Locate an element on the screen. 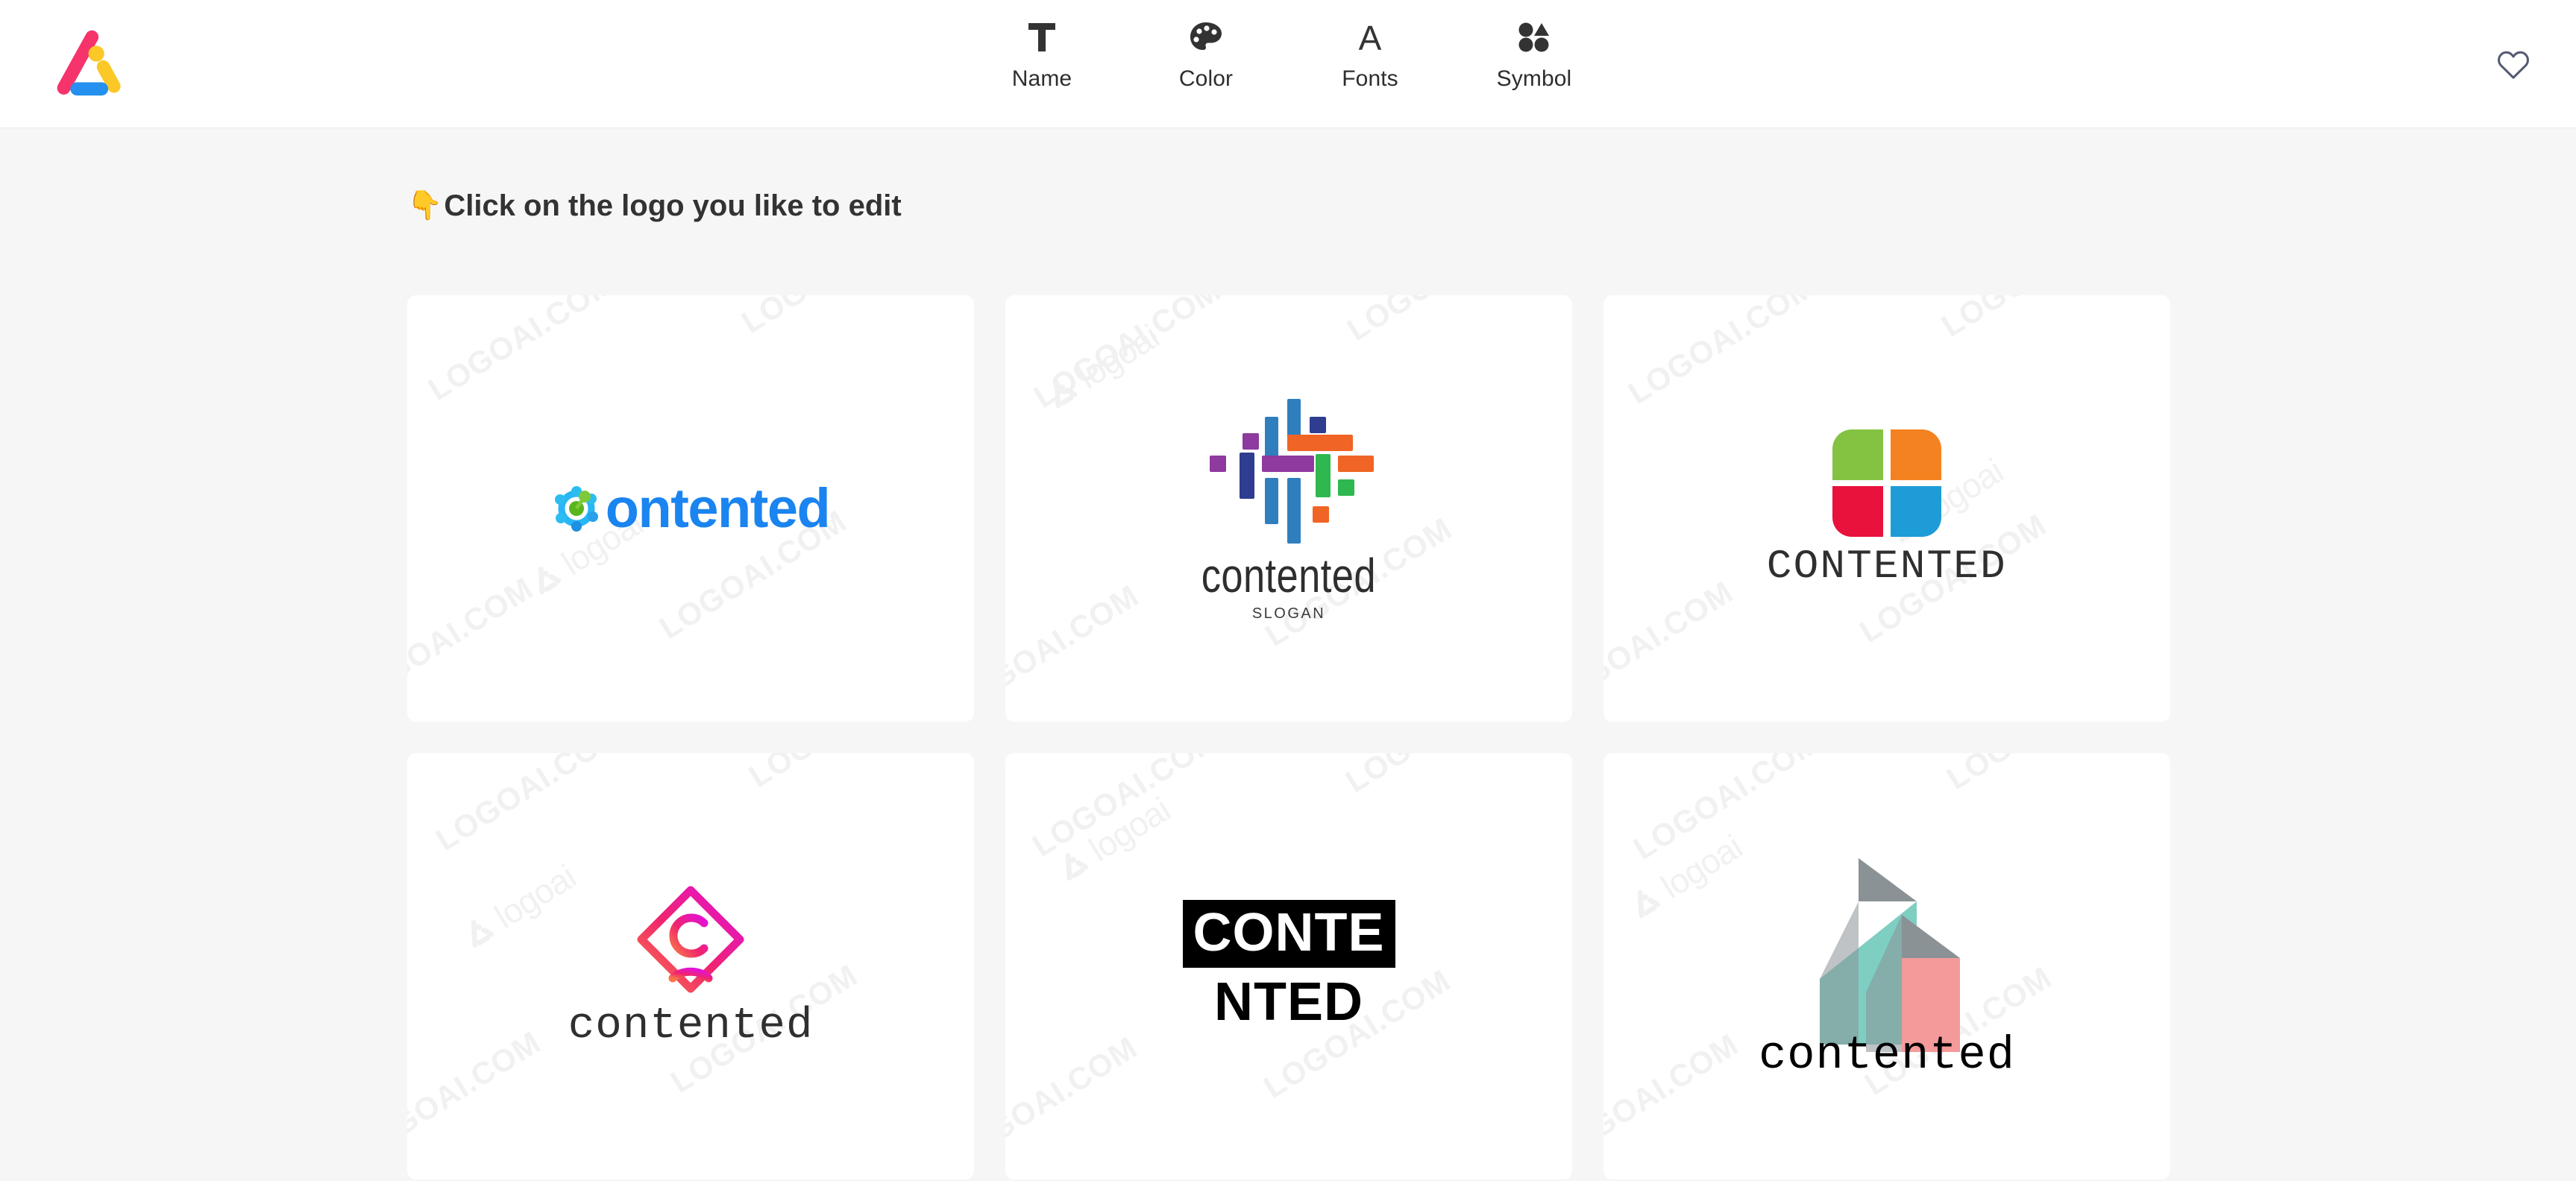  page-title-text: Click on the logo you like to edit is located at coordinates (673, 205).